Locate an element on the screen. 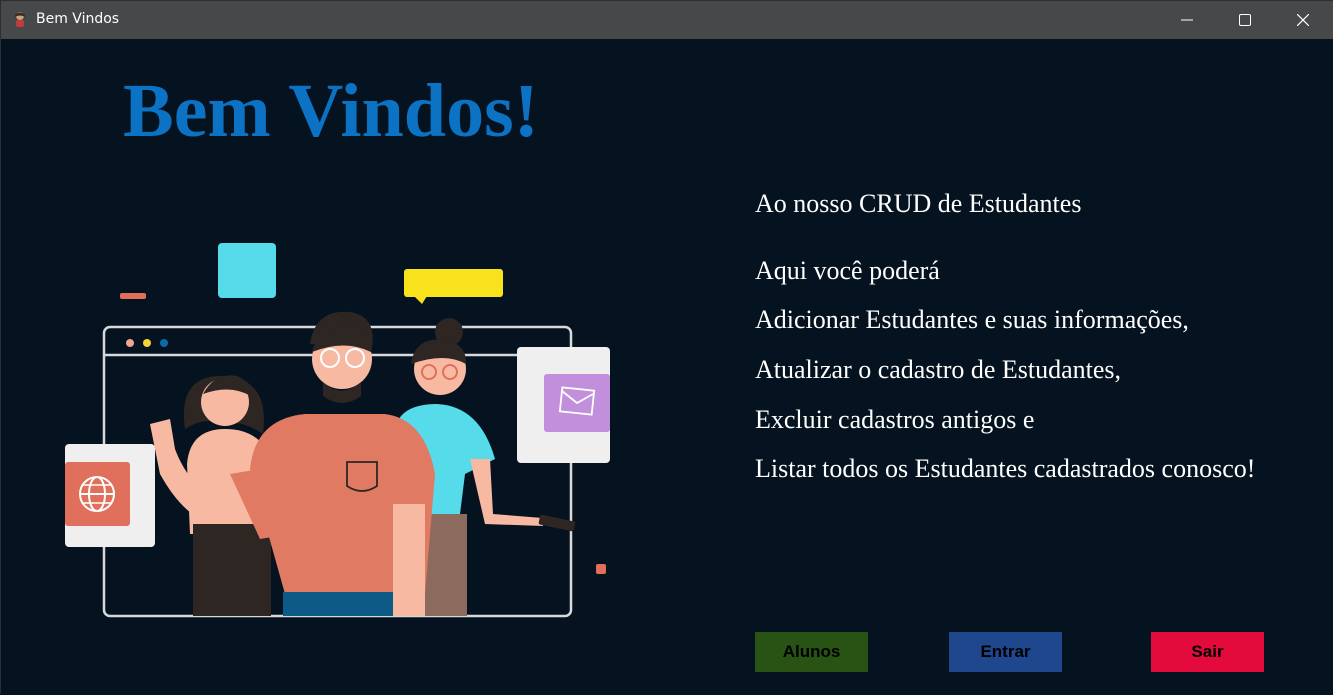  maximize-button is located at coordinates (1245, 20).